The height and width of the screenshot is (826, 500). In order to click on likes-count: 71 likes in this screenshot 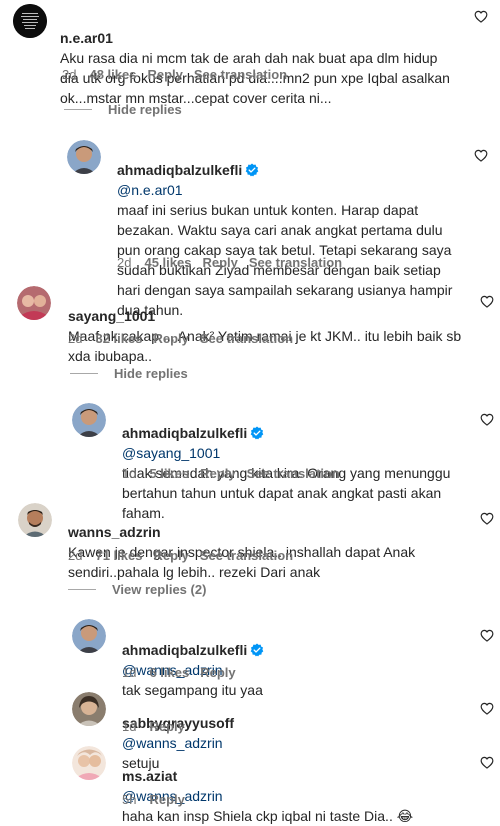, I will do `click(118, 555)`.